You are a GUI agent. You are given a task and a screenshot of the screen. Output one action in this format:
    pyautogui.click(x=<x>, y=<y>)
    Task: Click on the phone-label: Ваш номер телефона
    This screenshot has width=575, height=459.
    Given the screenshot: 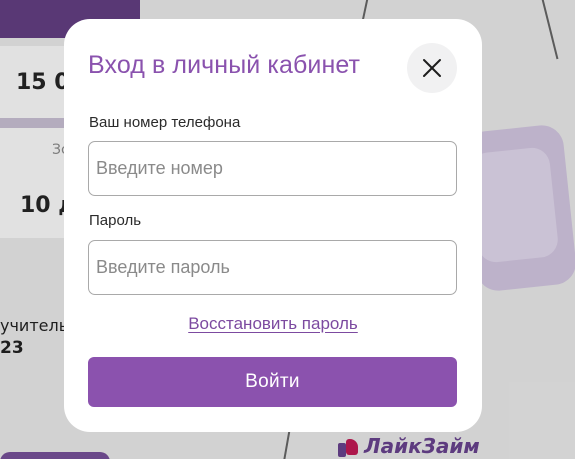 What is the action you would take?
    pyautogui.click(x=165, y=122)
    